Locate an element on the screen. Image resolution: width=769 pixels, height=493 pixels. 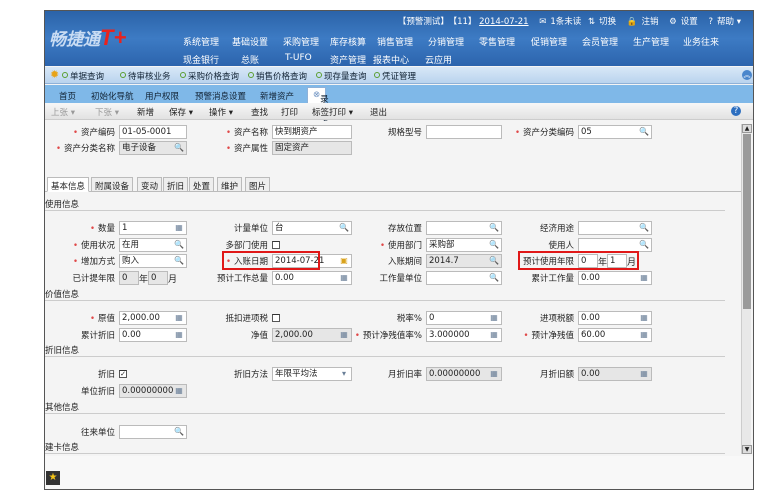
nav-distribution: 分销管理 is located at coordinates (446, 41).